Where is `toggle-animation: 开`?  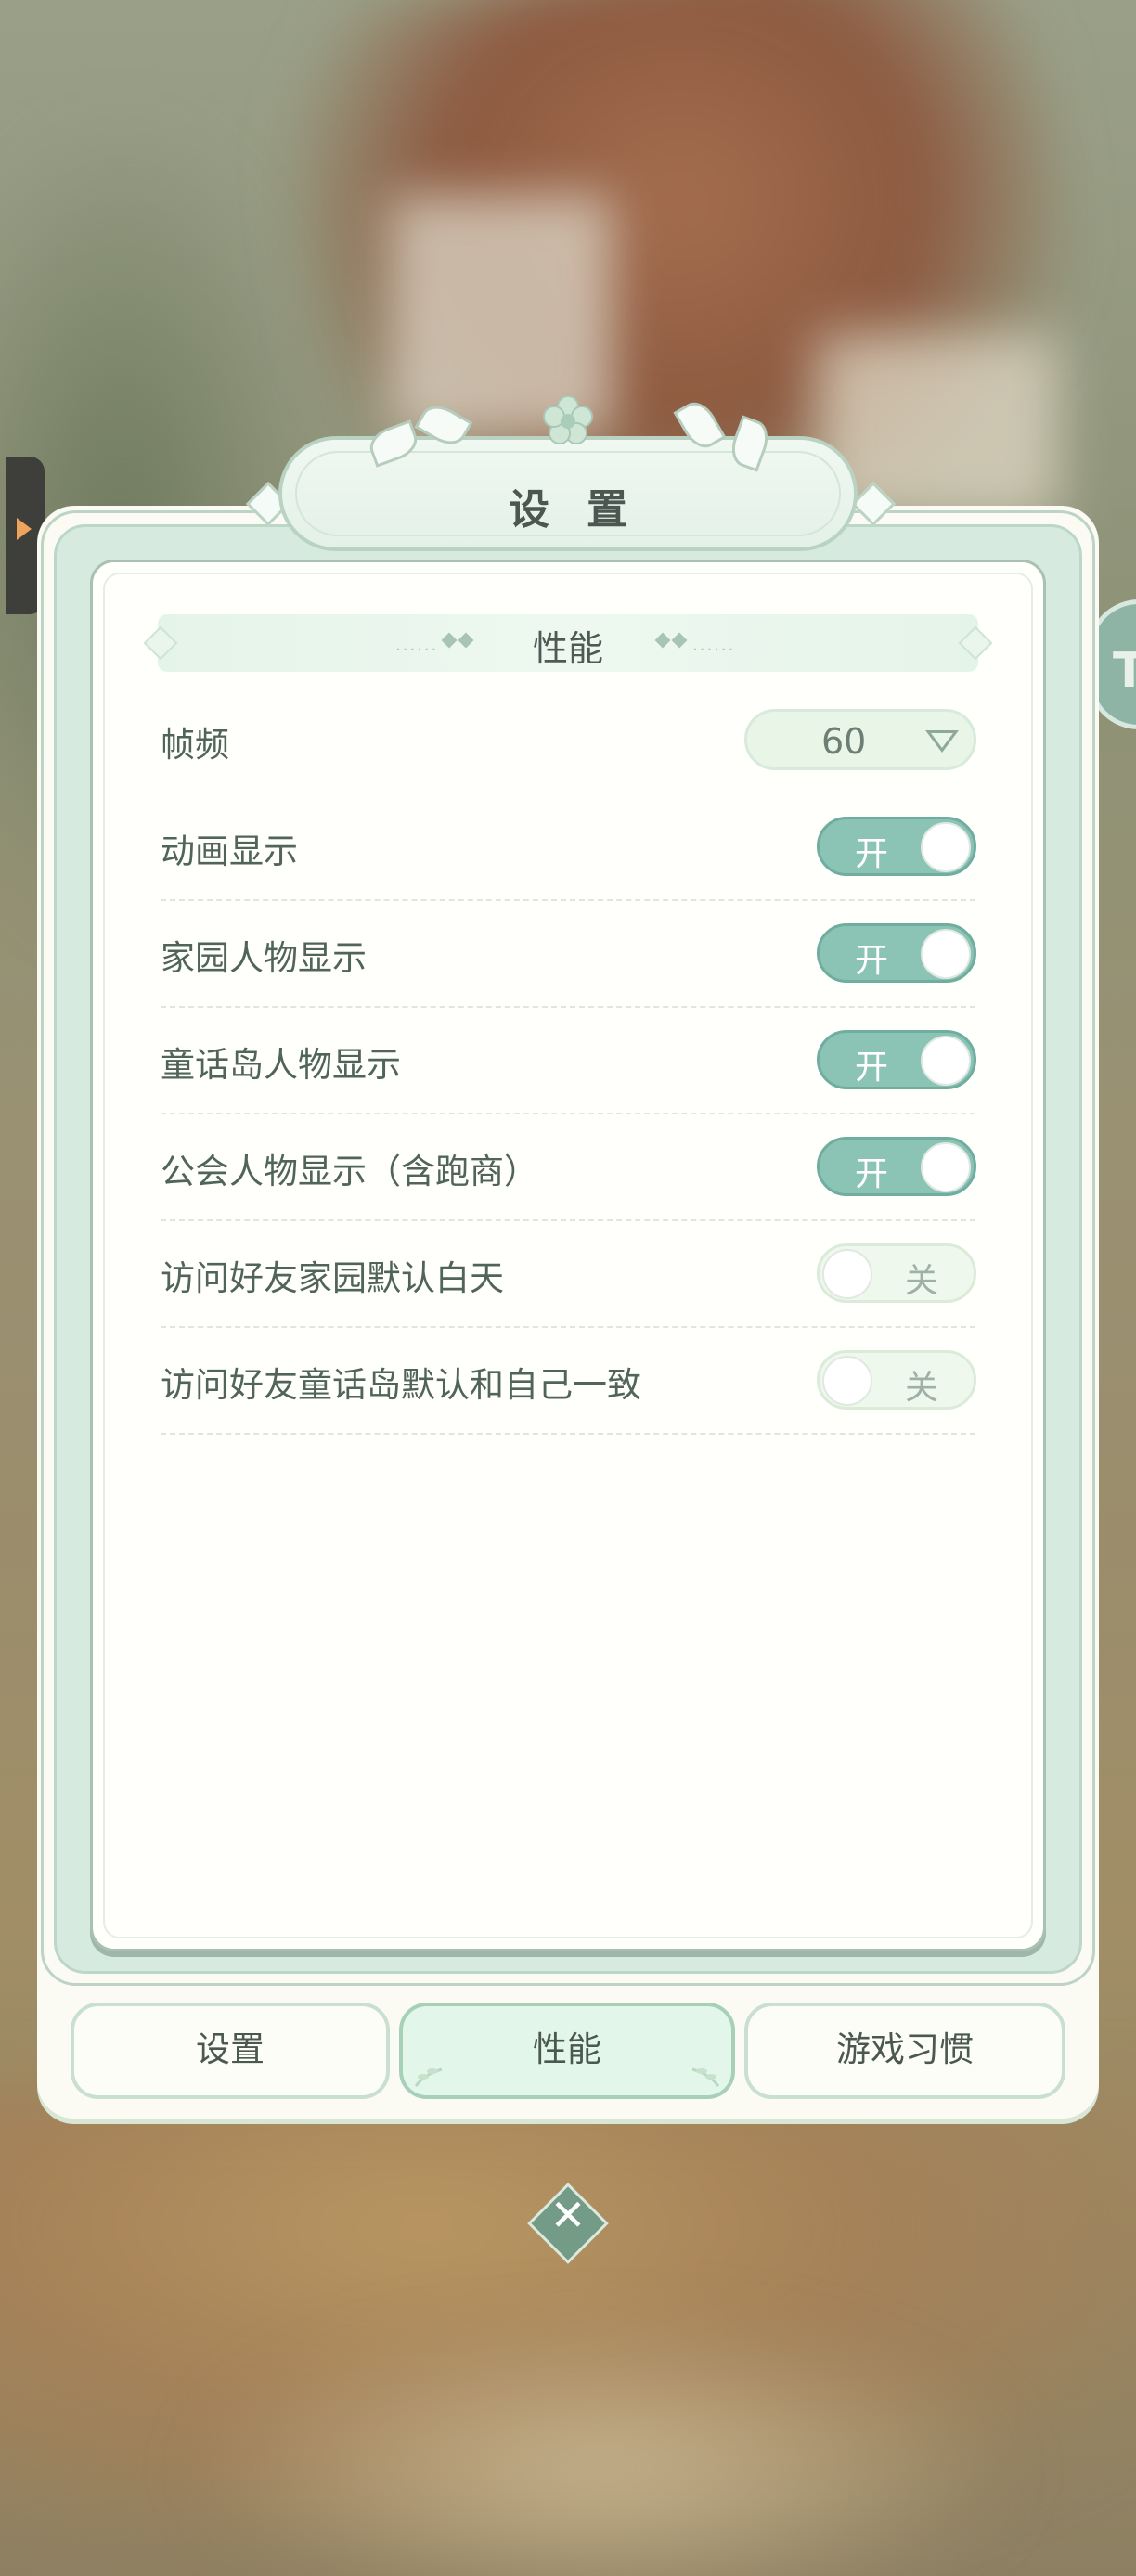
toggle-animation: 开 is located at coordinates (896, 846).